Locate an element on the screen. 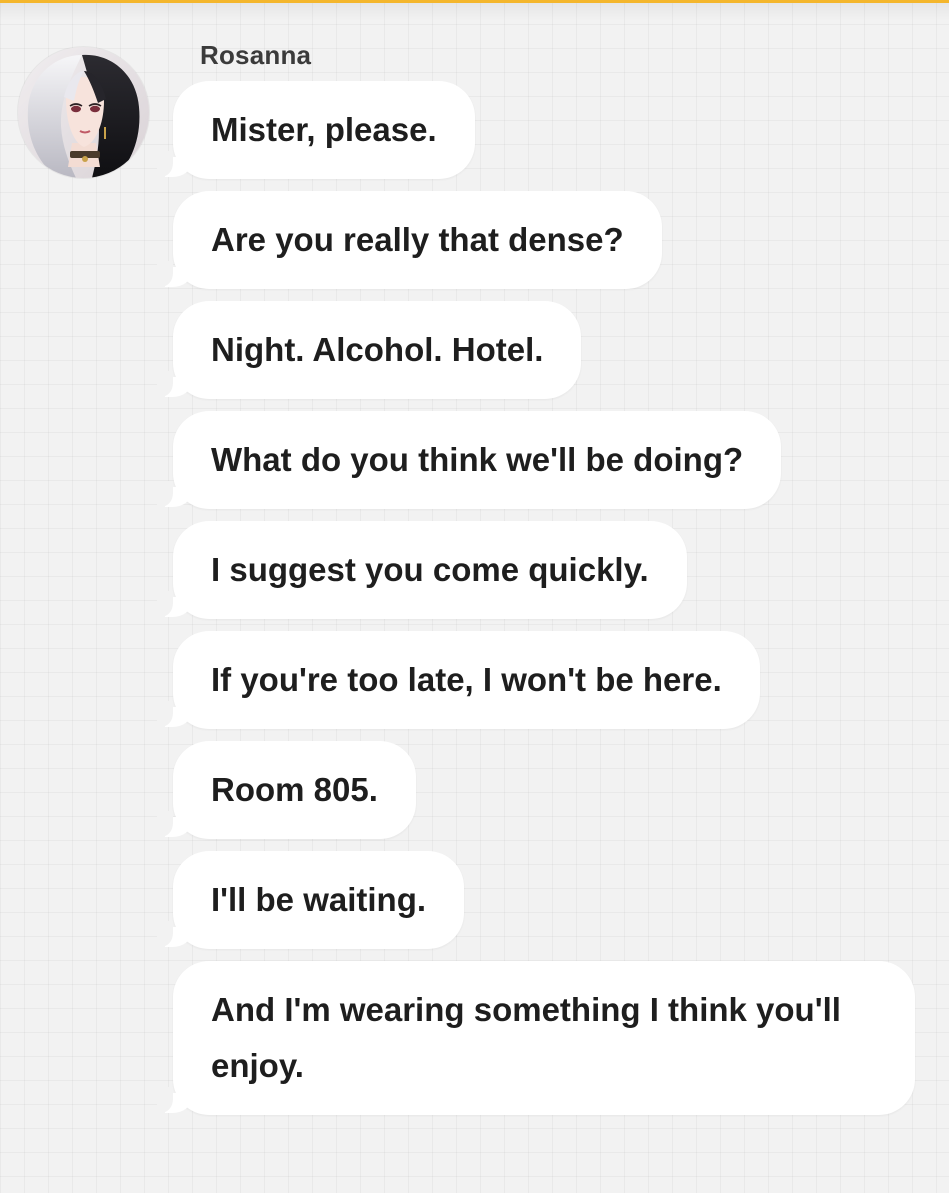  character-portrait-avatar-icon is located at coordinates (83, 112).